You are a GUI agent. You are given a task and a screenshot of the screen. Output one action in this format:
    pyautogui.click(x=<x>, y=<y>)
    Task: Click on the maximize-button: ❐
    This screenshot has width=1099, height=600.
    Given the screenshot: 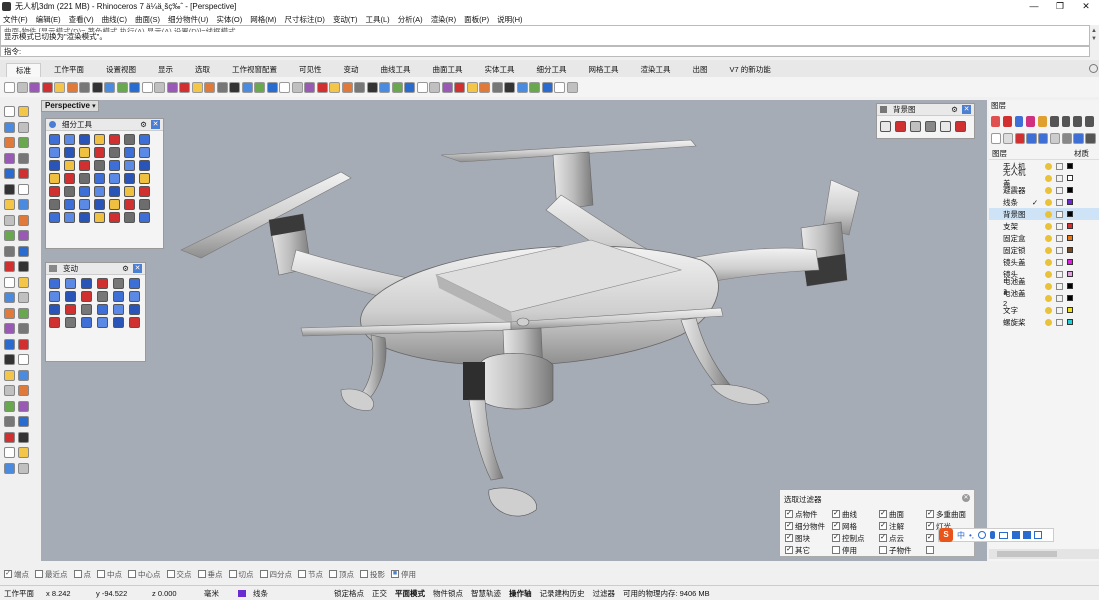 What is the action you would take?
    pyautogui.click(x=1060, y=6)
    